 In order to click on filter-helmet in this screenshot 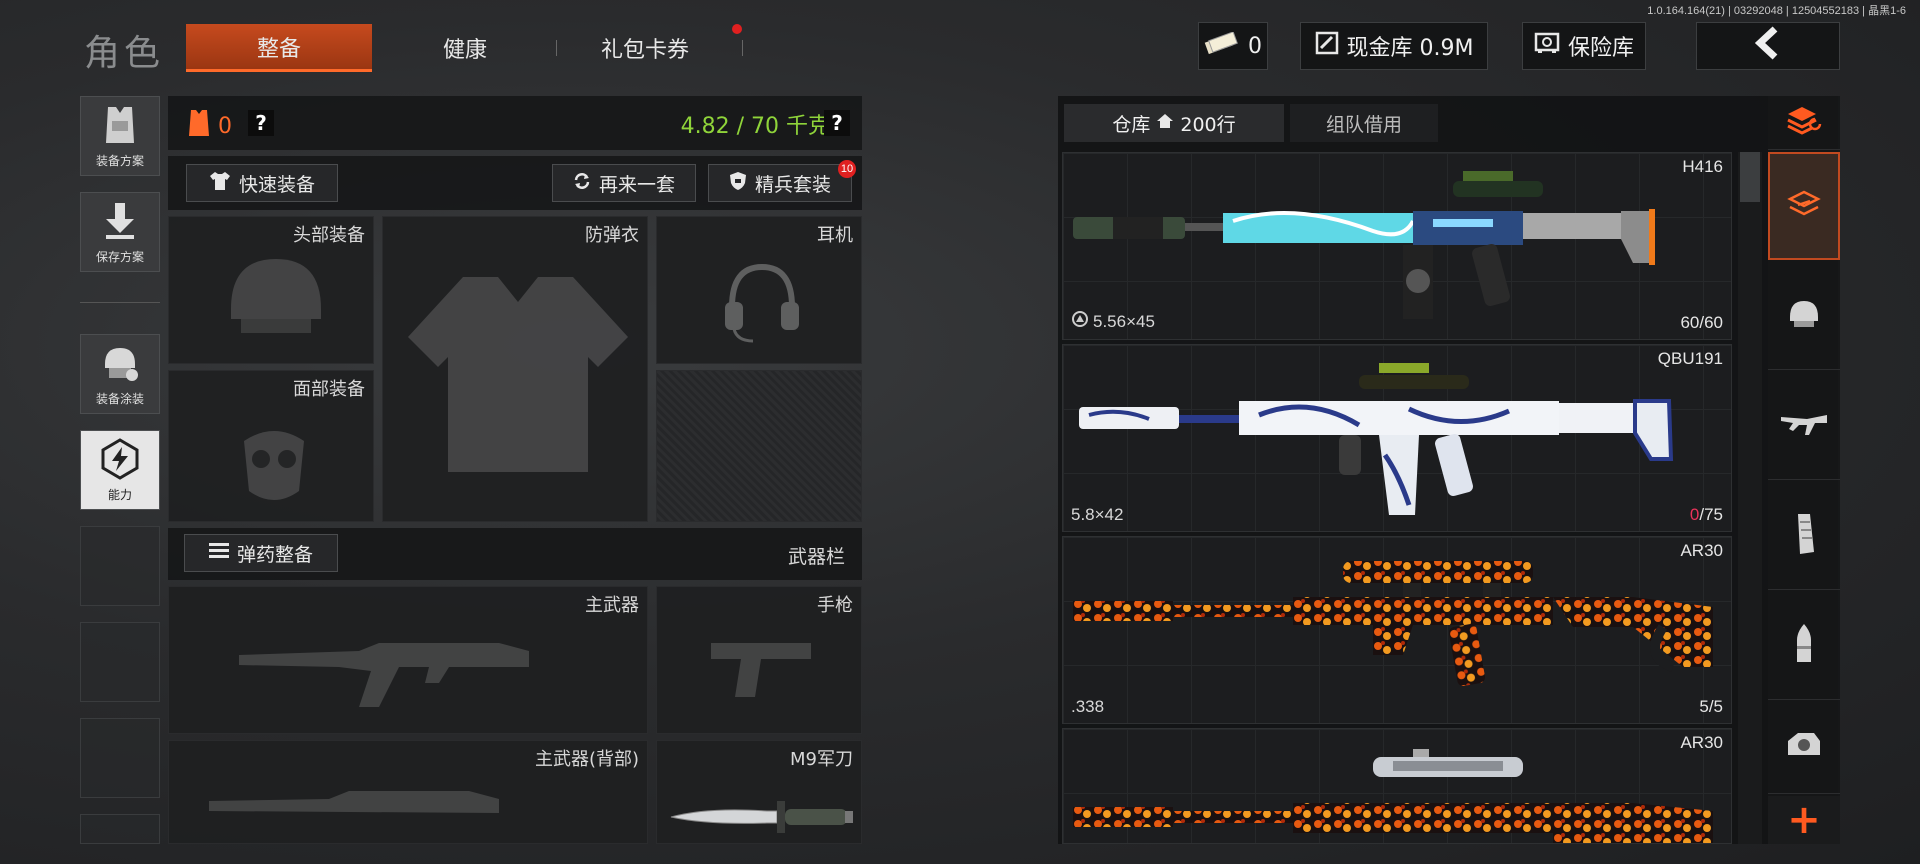, I will do `click(1804, 316)`.